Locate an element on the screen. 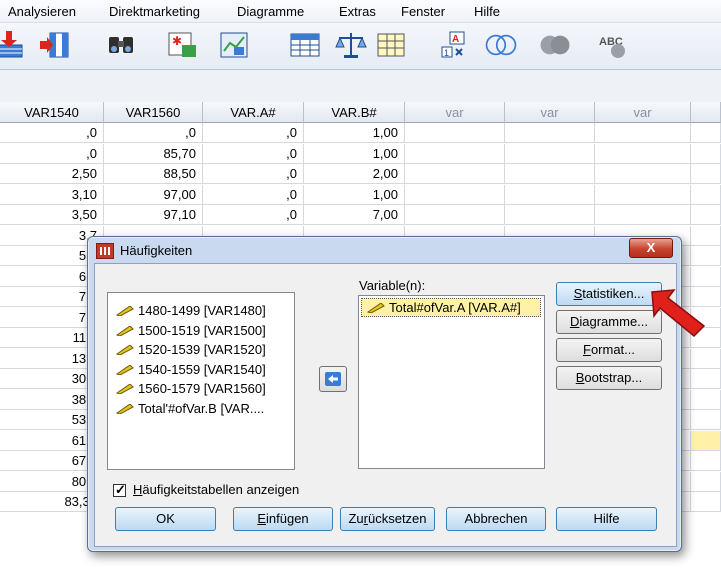 This screenshot has height=576, width=721. list-item: 1540-1559 [VAR1540] is located at coordinates (191, 369).